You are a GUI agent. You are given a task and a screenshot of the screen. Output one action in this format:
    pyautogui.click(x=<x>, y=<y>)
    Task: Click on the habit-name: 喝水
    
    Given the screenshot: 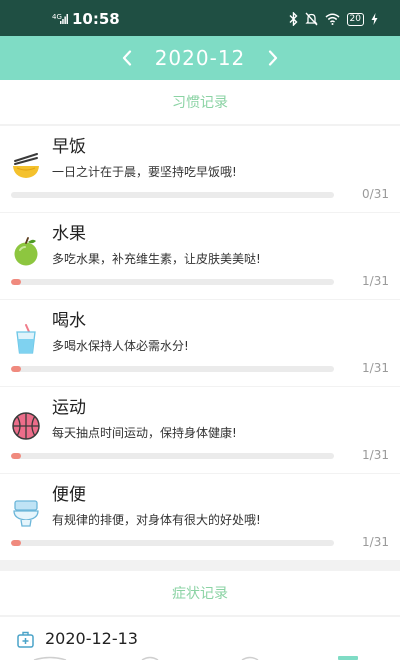 What is the action you would take?
    pyautogui.click(x=69, y=321)
    